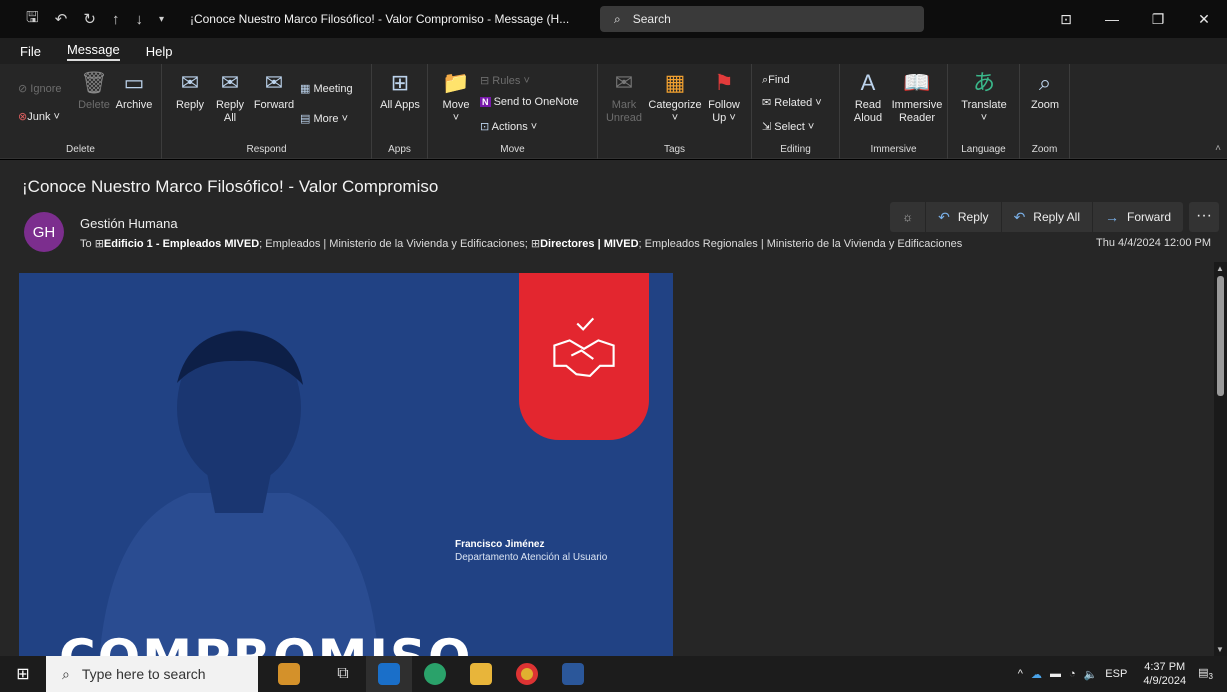 Image resolution: width=1227 pixels, height=692 pixels. Describe the element at coordinates (768, 127) in the screenshot. I see `cursor-icon: ⇲` at that location.